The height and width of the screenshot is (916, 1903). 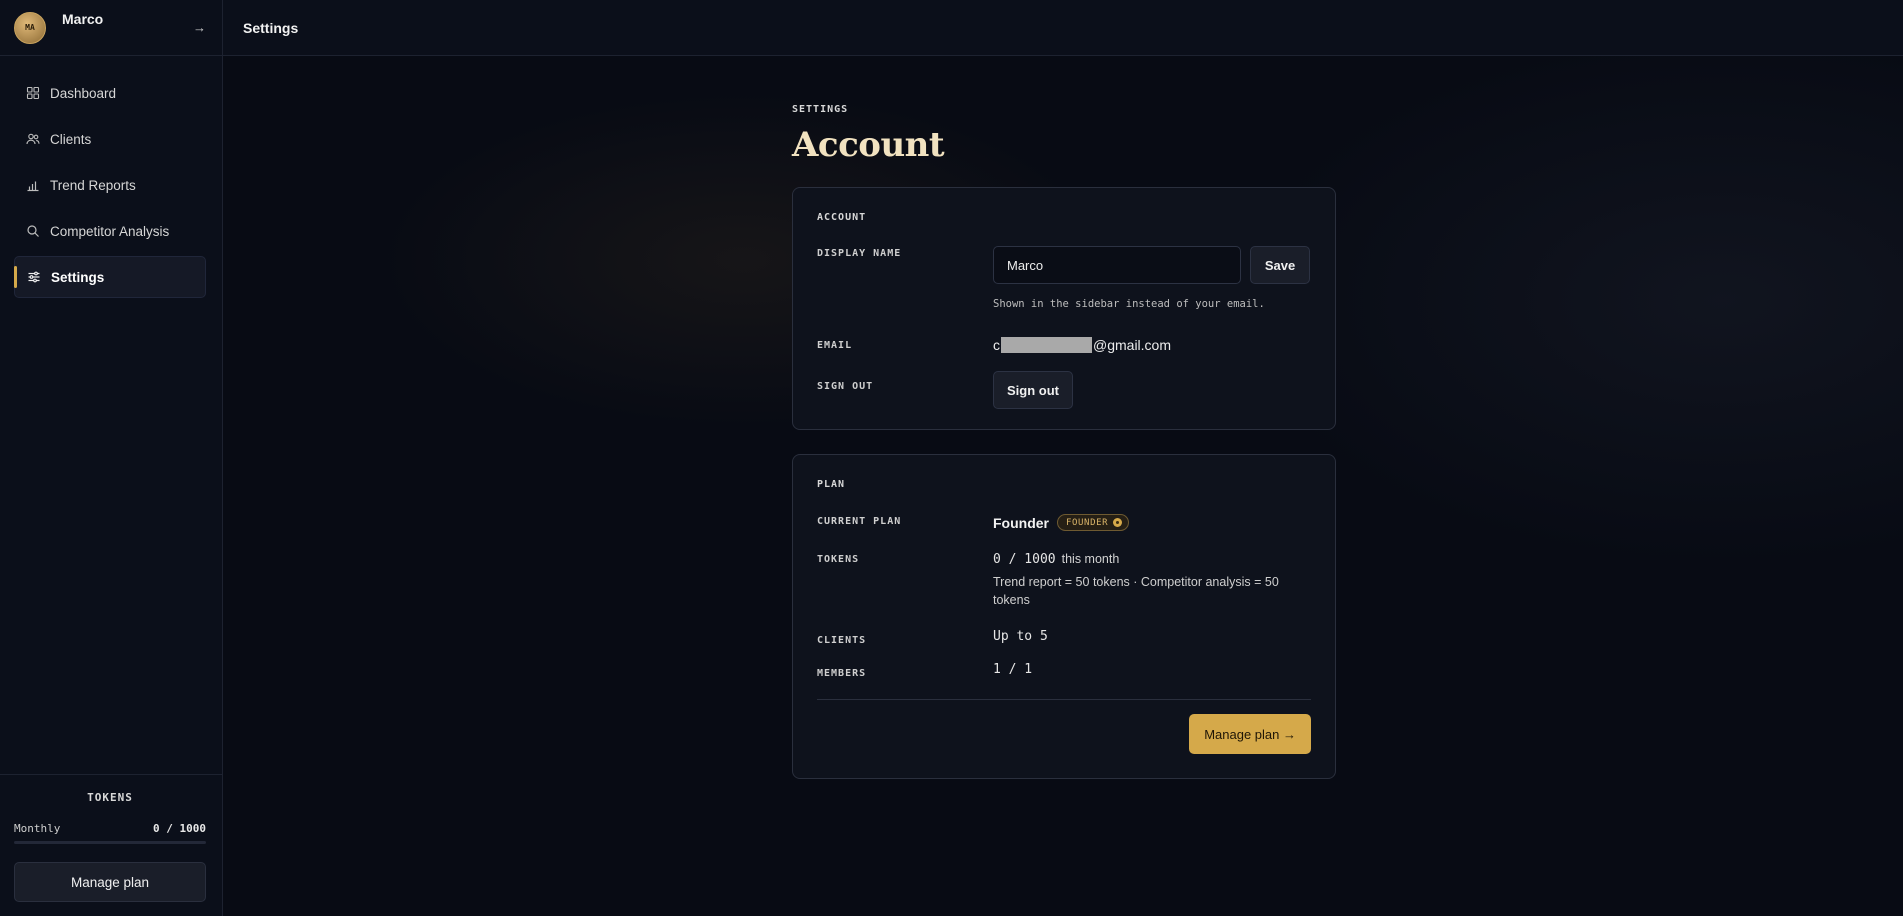 I want to click on sidebar-item-label: Trend Reports, so click(x=93, y=185).